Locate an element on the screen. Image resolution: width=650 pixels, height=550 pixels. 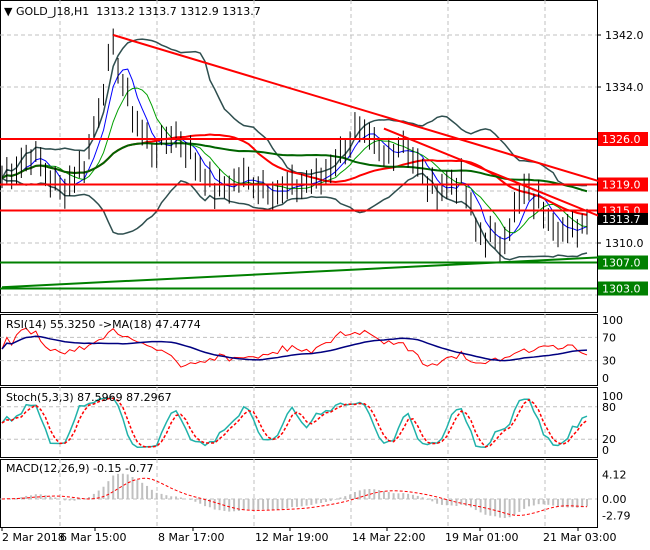
rsi-axis-label: 0 is located at coordinates (605, 378).